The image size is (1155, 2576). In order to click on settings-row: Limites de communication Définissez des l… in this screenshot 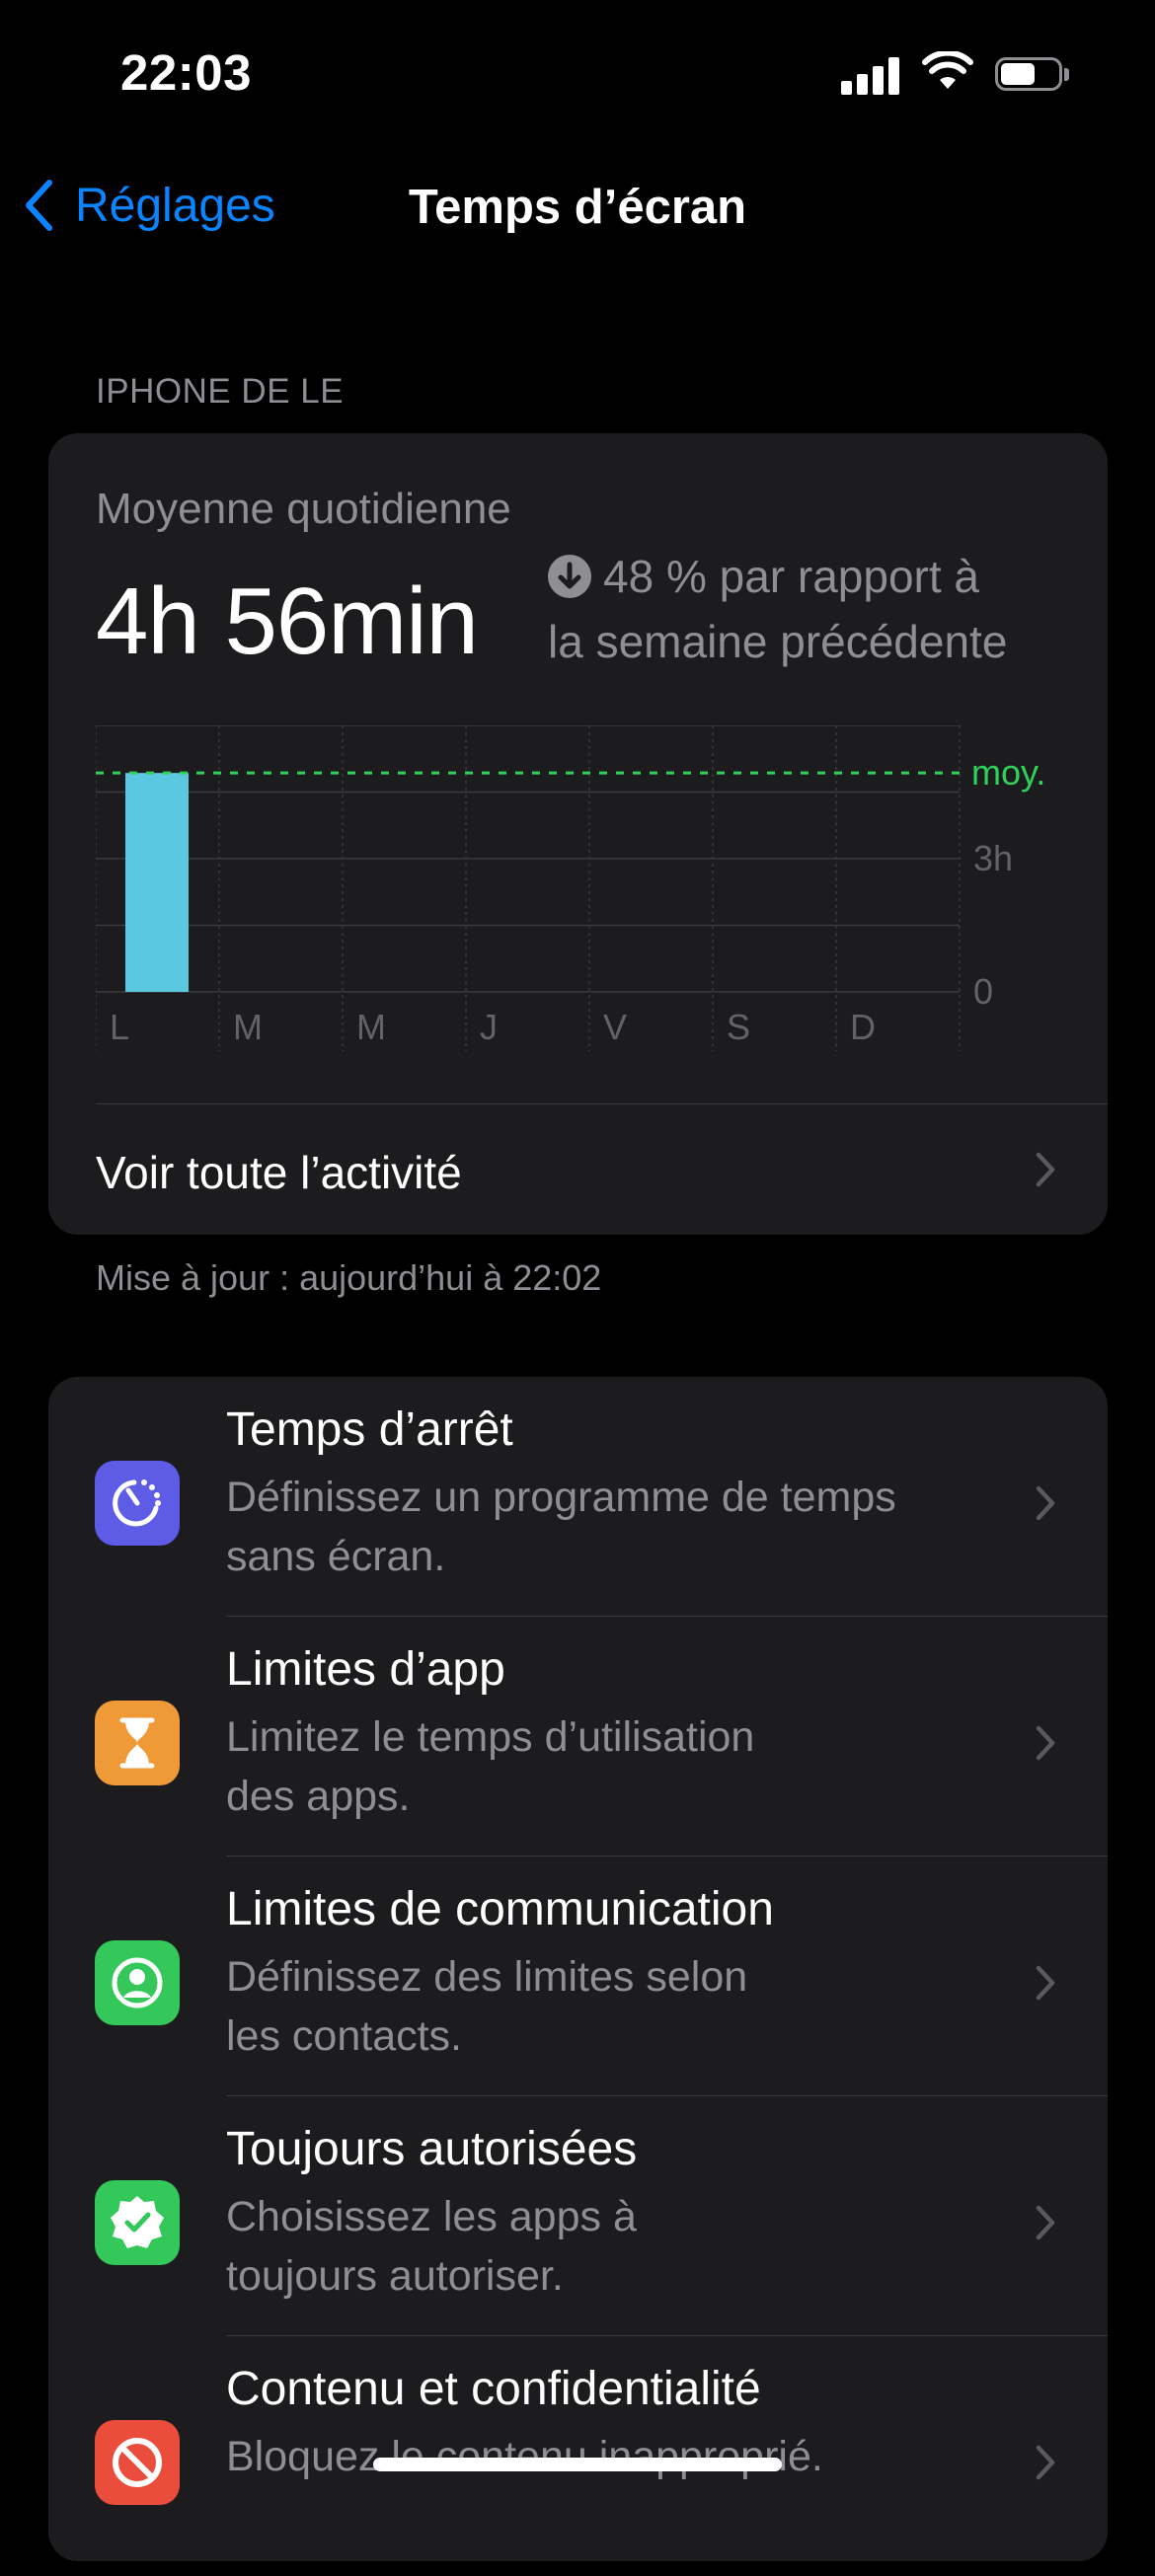, I will do `click(578, 1976)`.